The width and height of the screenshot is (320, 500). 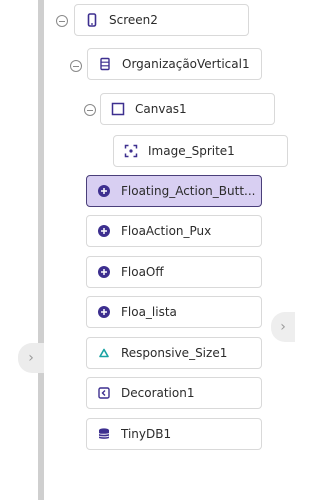 What do you see at coordinates (166, 231) in the screenshot?
I see `tree-item-label: FloaAction_Pux` at bounding box center [166, 231].